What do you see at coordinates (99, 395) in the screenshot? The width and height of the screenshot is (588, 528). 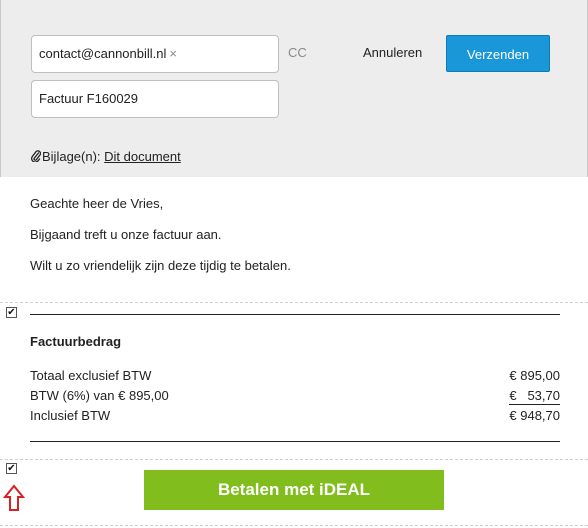 I see `invoice-row-label: BTW (6%) van € 895,00` at bounding box center [99, 395].